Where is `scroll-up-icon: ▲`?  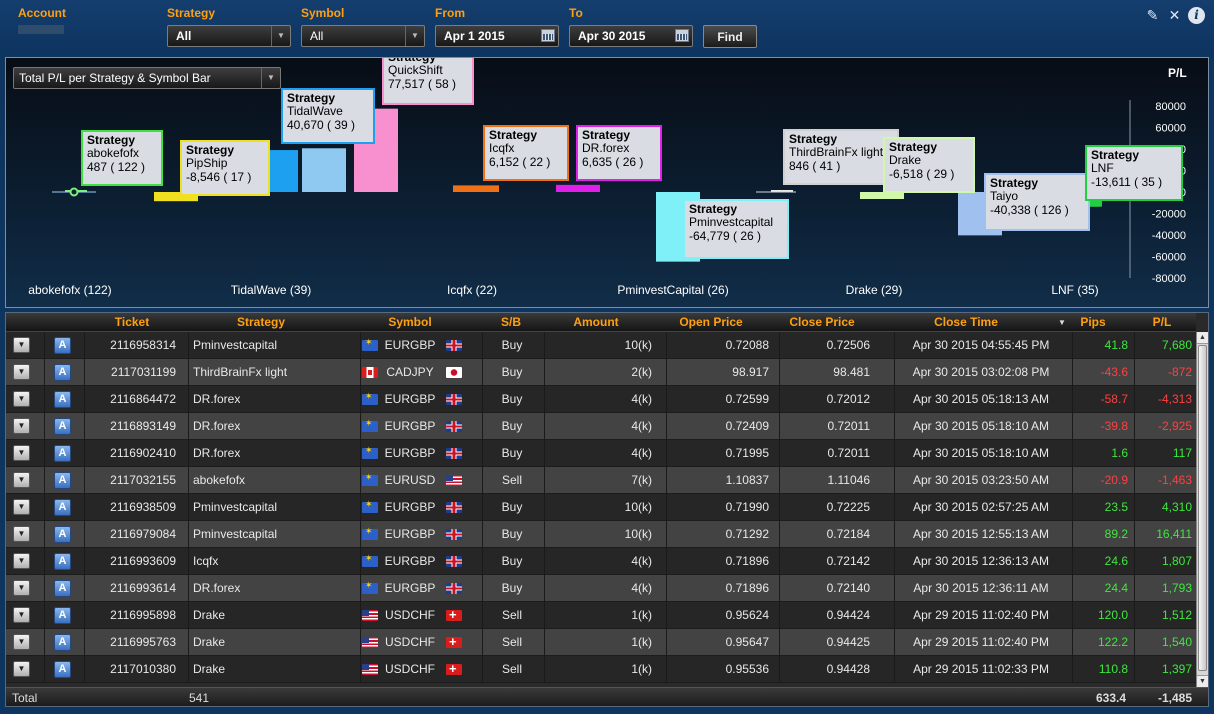
scroll-up-icon: ▲ is located at coordinates (1202, 338).